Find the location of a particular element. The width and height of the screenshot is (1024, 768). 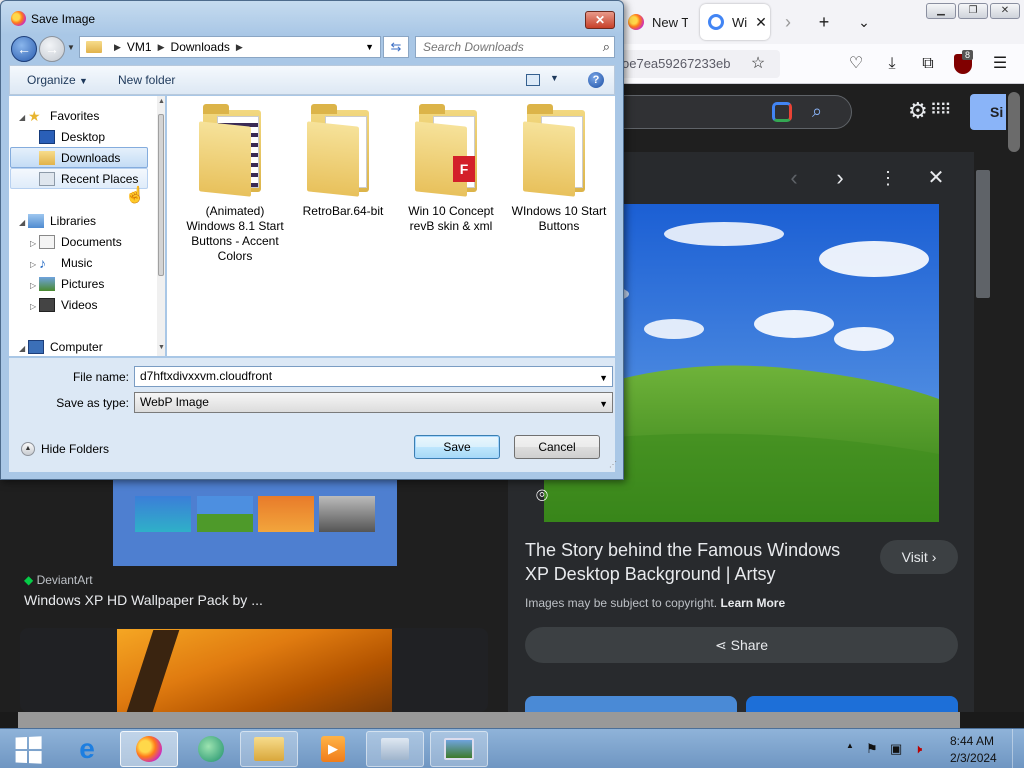

result-source: ◆ DeviantArt is located at coordinates (58, 580).